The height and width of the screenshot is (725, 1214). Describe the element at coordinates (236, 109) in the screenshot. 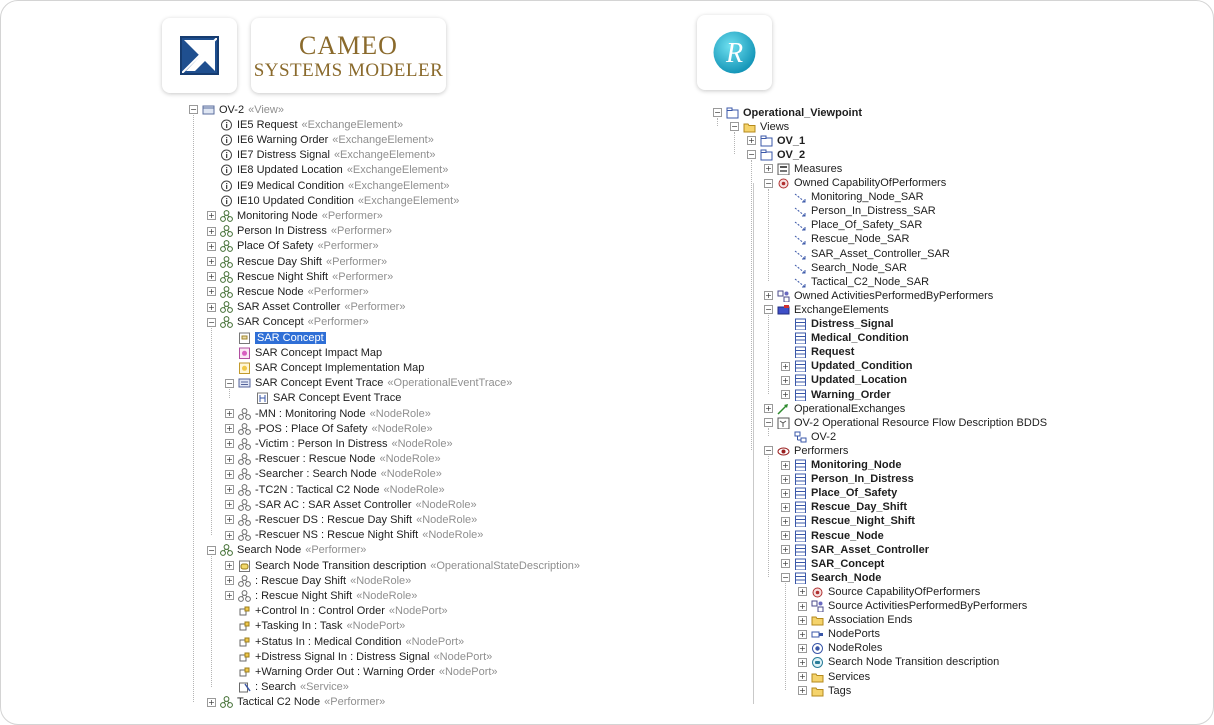

I see `cameo-tree-item: − OV-2 «View»` at that location.